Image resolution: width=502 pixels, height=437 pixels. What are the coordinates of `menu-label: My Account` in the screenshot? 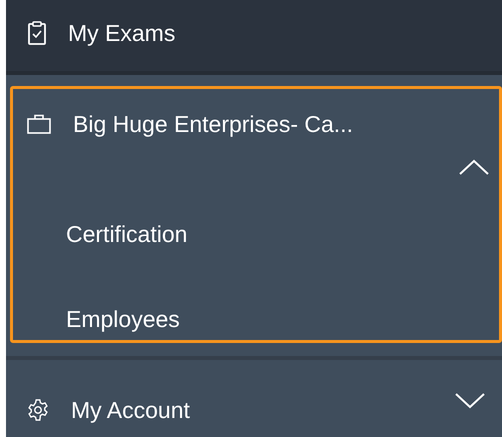 It's located at (130, 410).